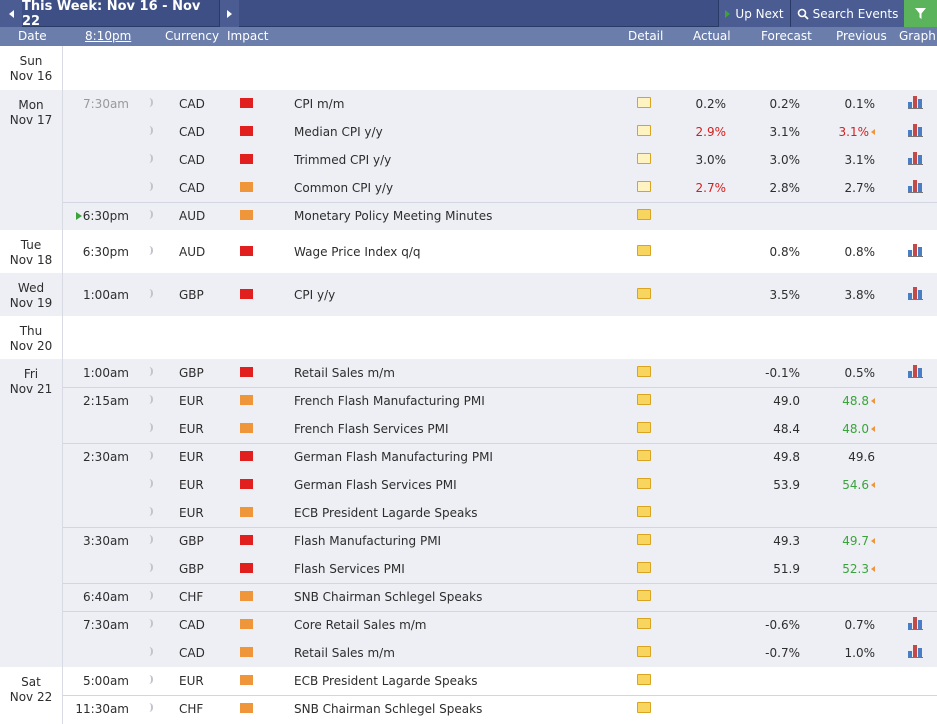  What do you see at coordinates (500, 541) in the screenshot?
I see `event-row: 3:30am GBP Flash Manufacturing PMI 49.3 49.7` at bounding box center [500, 541].